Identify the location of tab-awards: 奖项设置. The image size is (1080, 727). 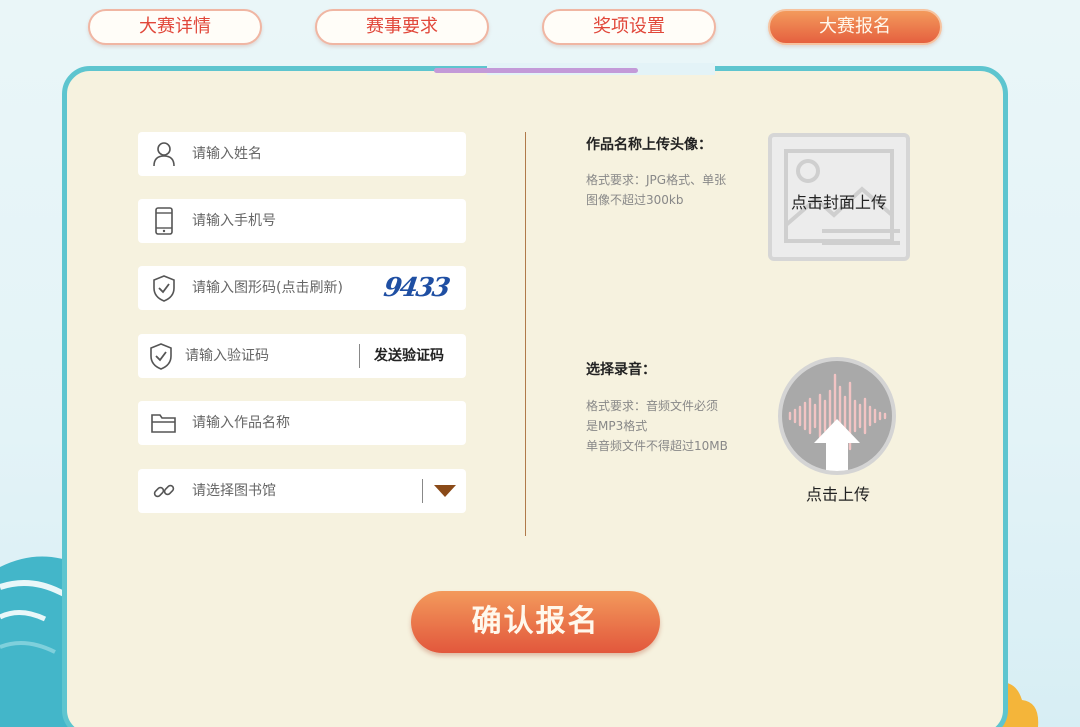
(629, 27).